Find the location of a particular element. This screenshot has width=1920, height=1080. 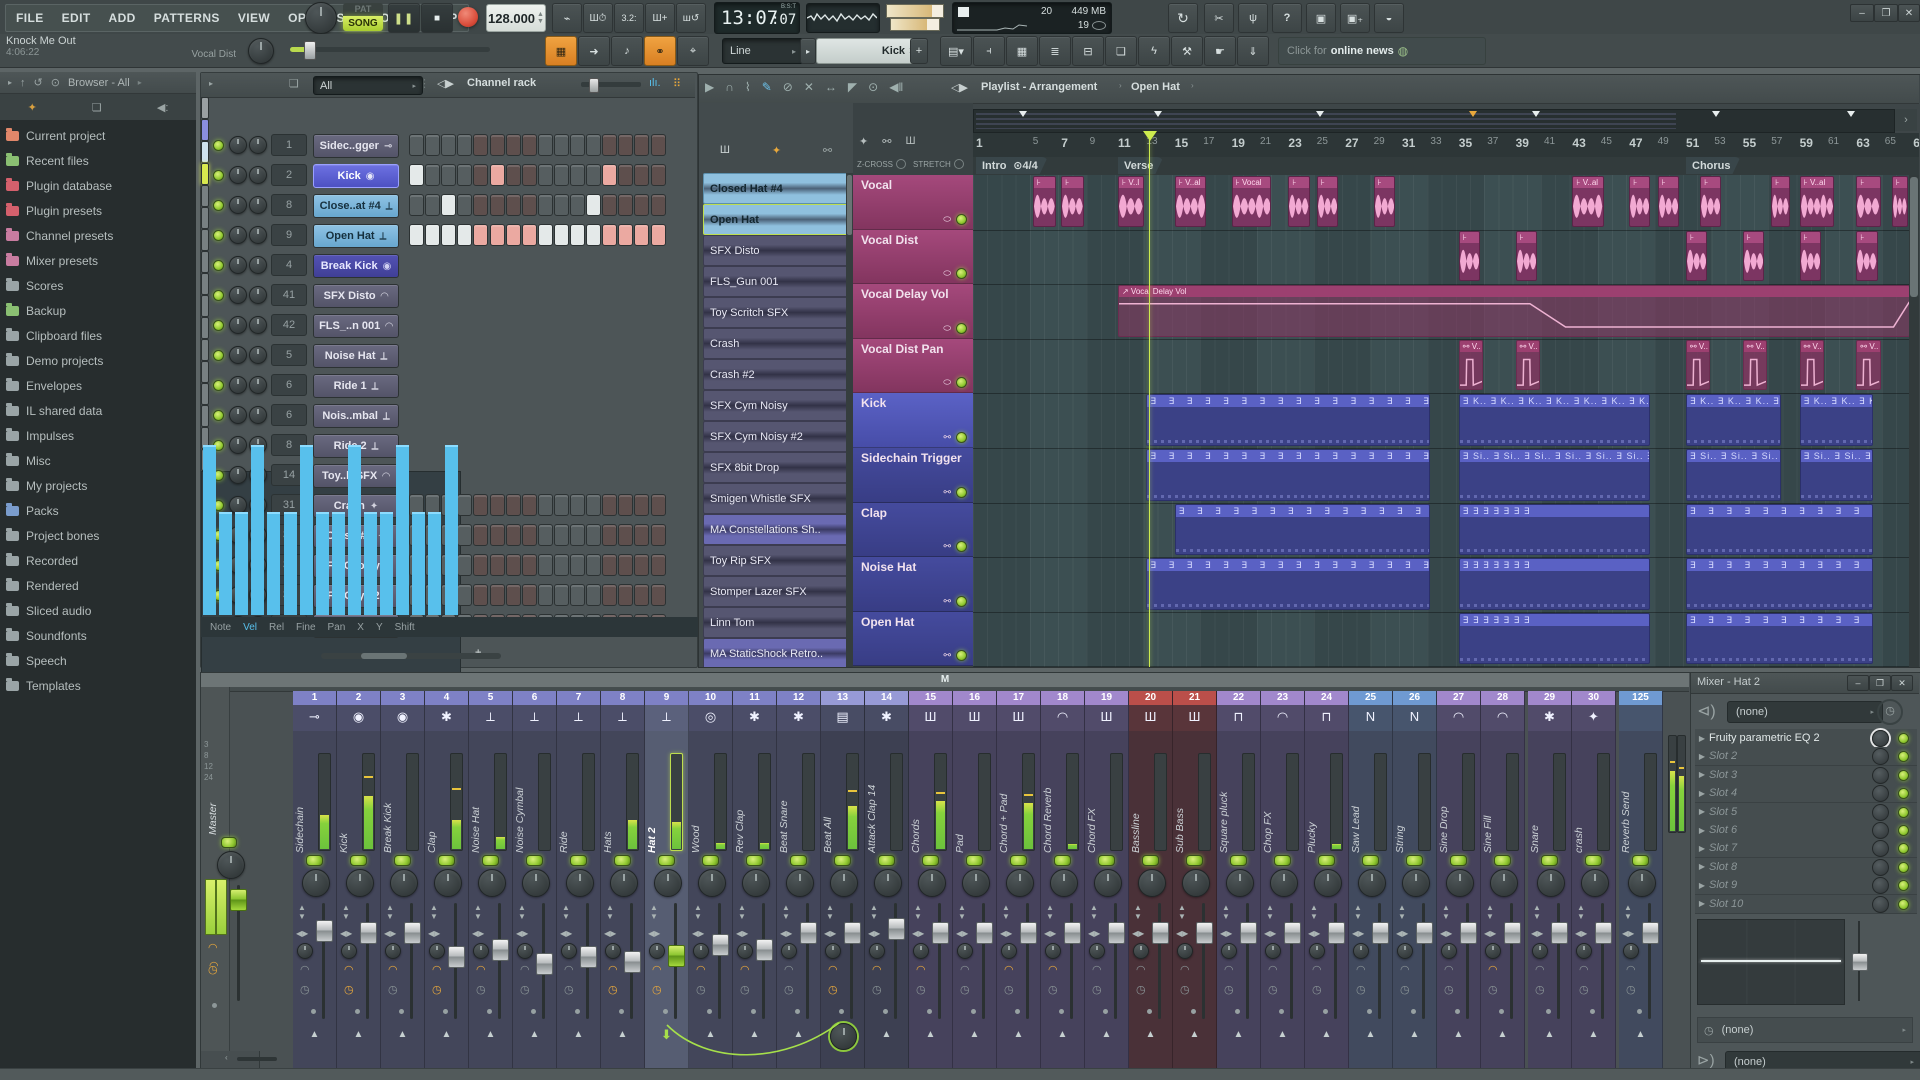

zcross-toggle: Z-CROSS STRETCH is located at coordinates (910, 164).